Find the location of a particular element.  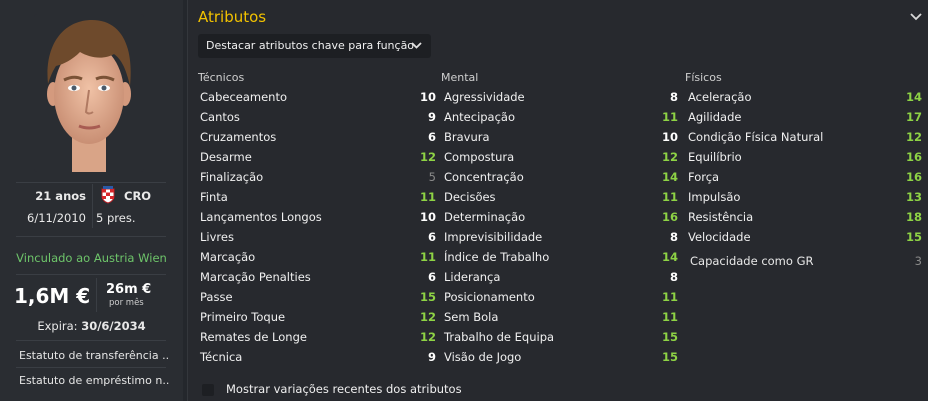

attribute-label: Decisões is located at coordinates (470, 197).